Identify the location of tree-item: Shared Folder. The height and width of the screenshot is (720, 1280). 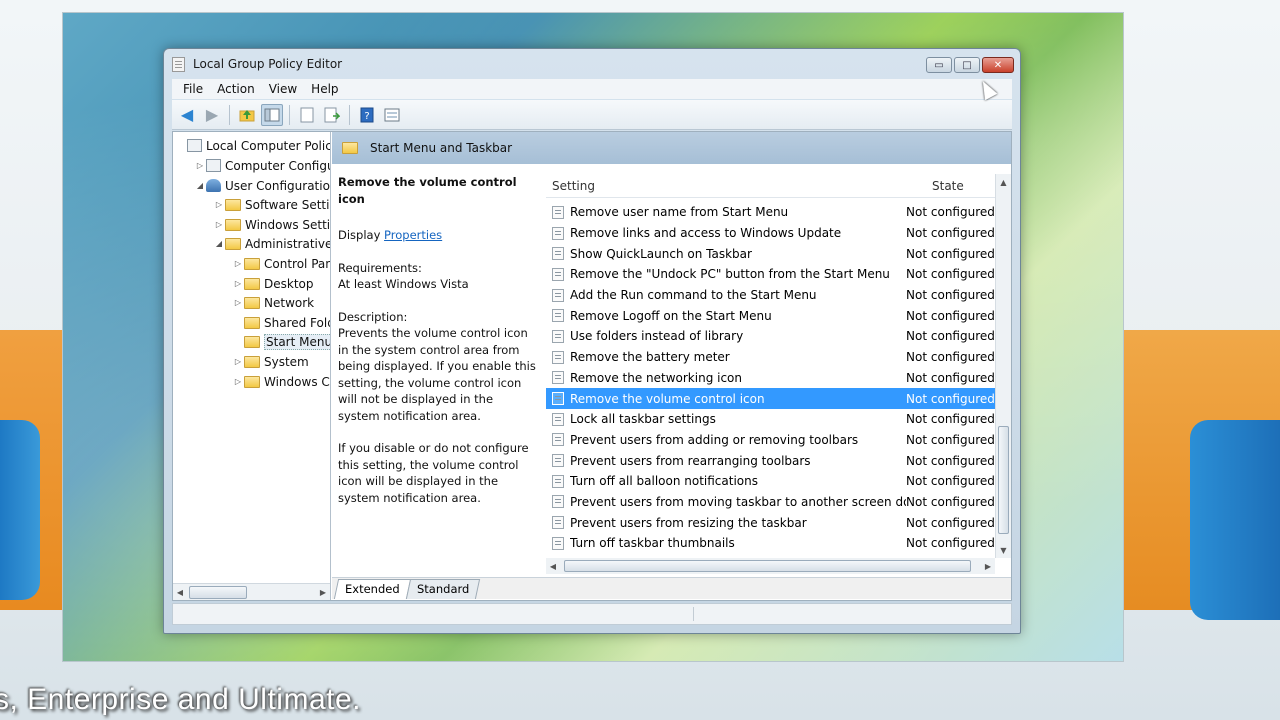
(281, 322).